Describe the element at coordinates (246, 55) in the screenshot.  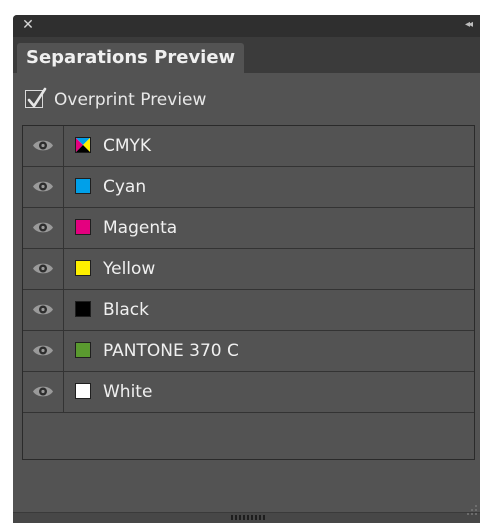
I see `tab-strip: Separations Preview` at that location.